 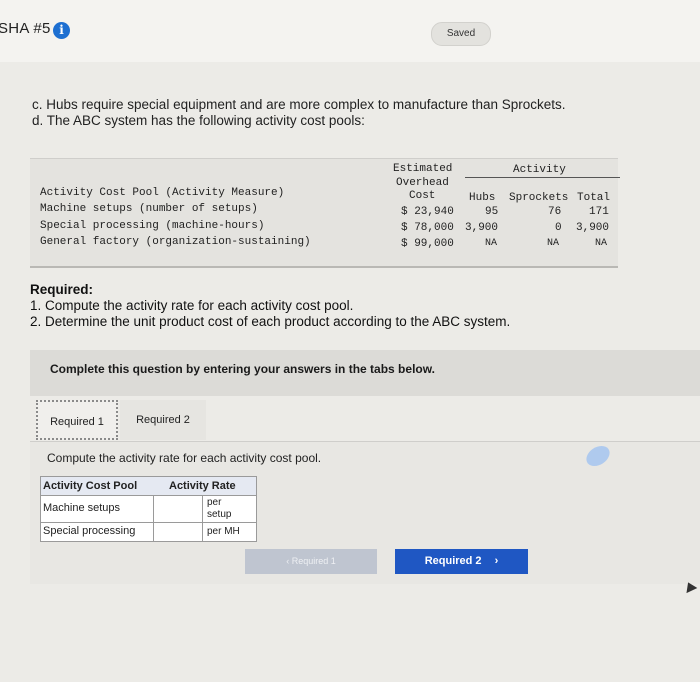 I want to click on answer-pool-label: Machine setups, so click(x=82, y=508).